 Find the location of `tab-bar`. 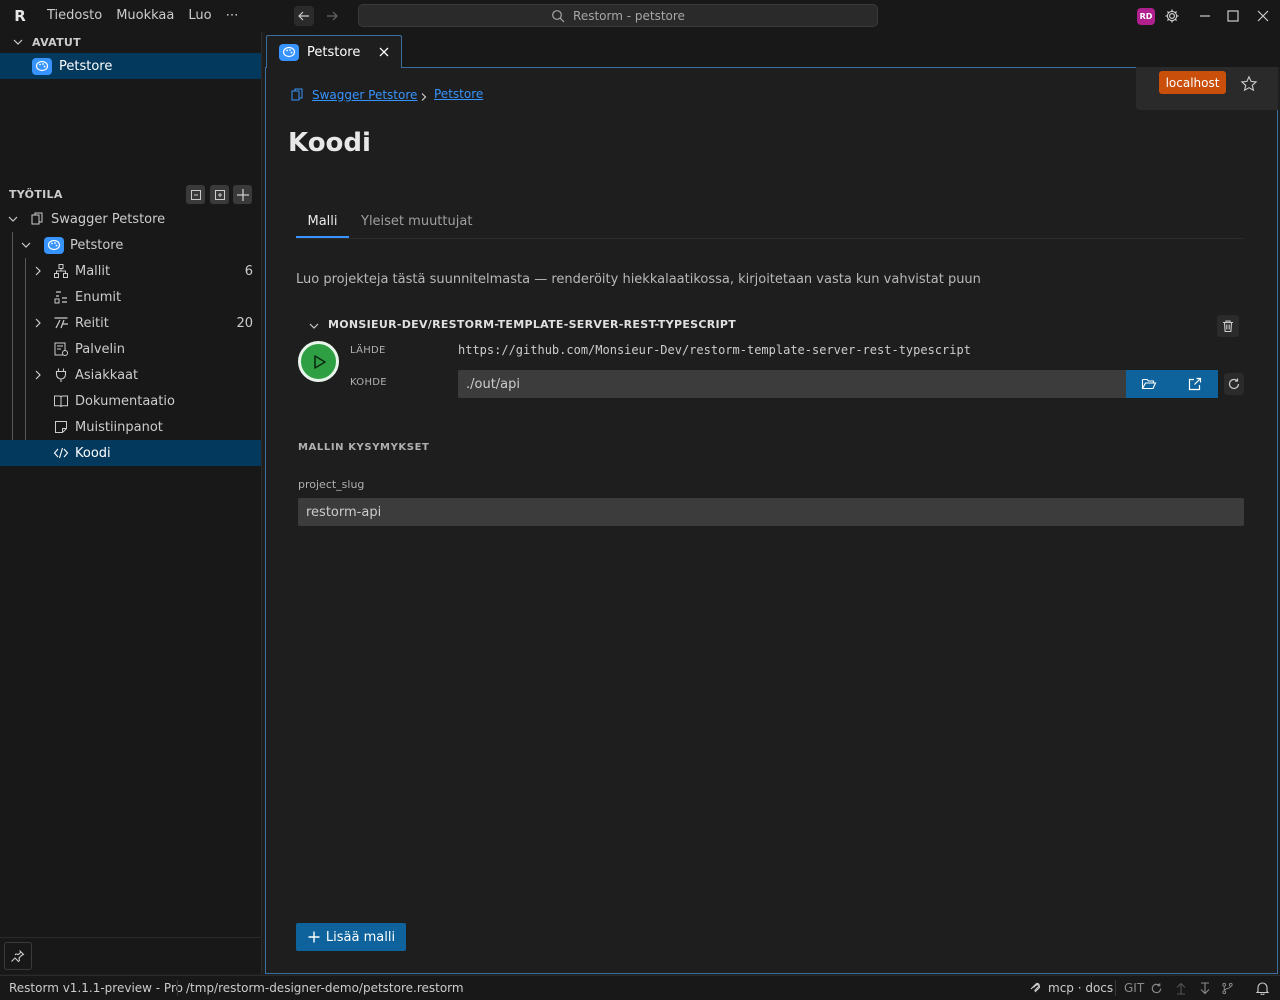

tab-bar is located at coordinates (772, 49).